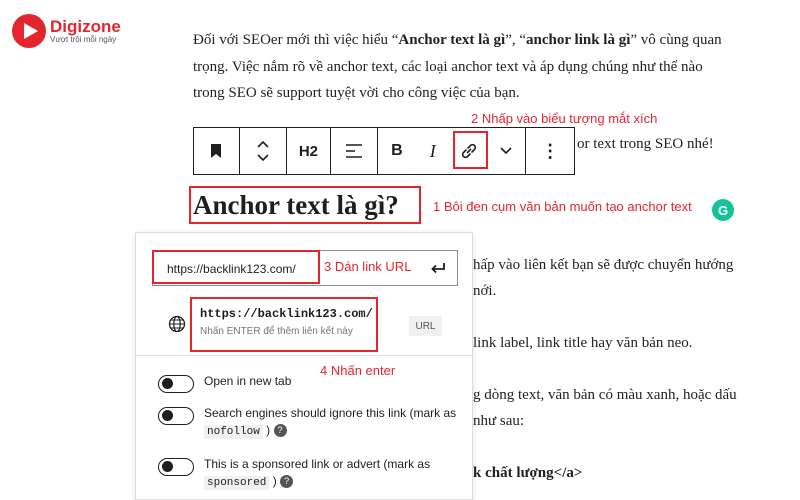 This screenshot has width=800, height=500. Describe the element at coordinates (284, 324) in the screenshot. I see `suggestion-highlight` at that location.